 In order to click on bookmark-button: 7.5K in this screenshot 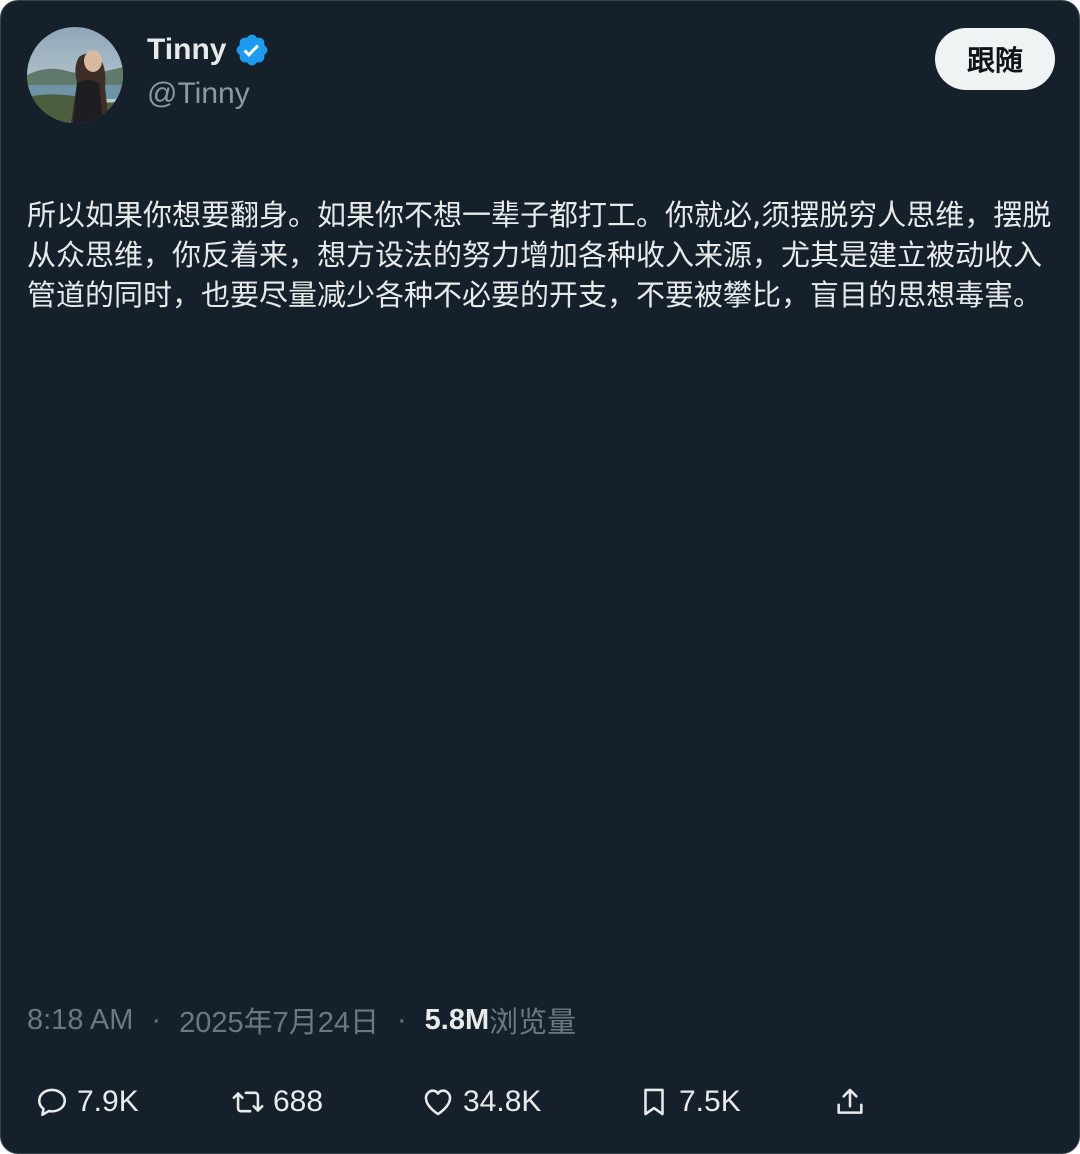, I will do `click(689, 1102)`.